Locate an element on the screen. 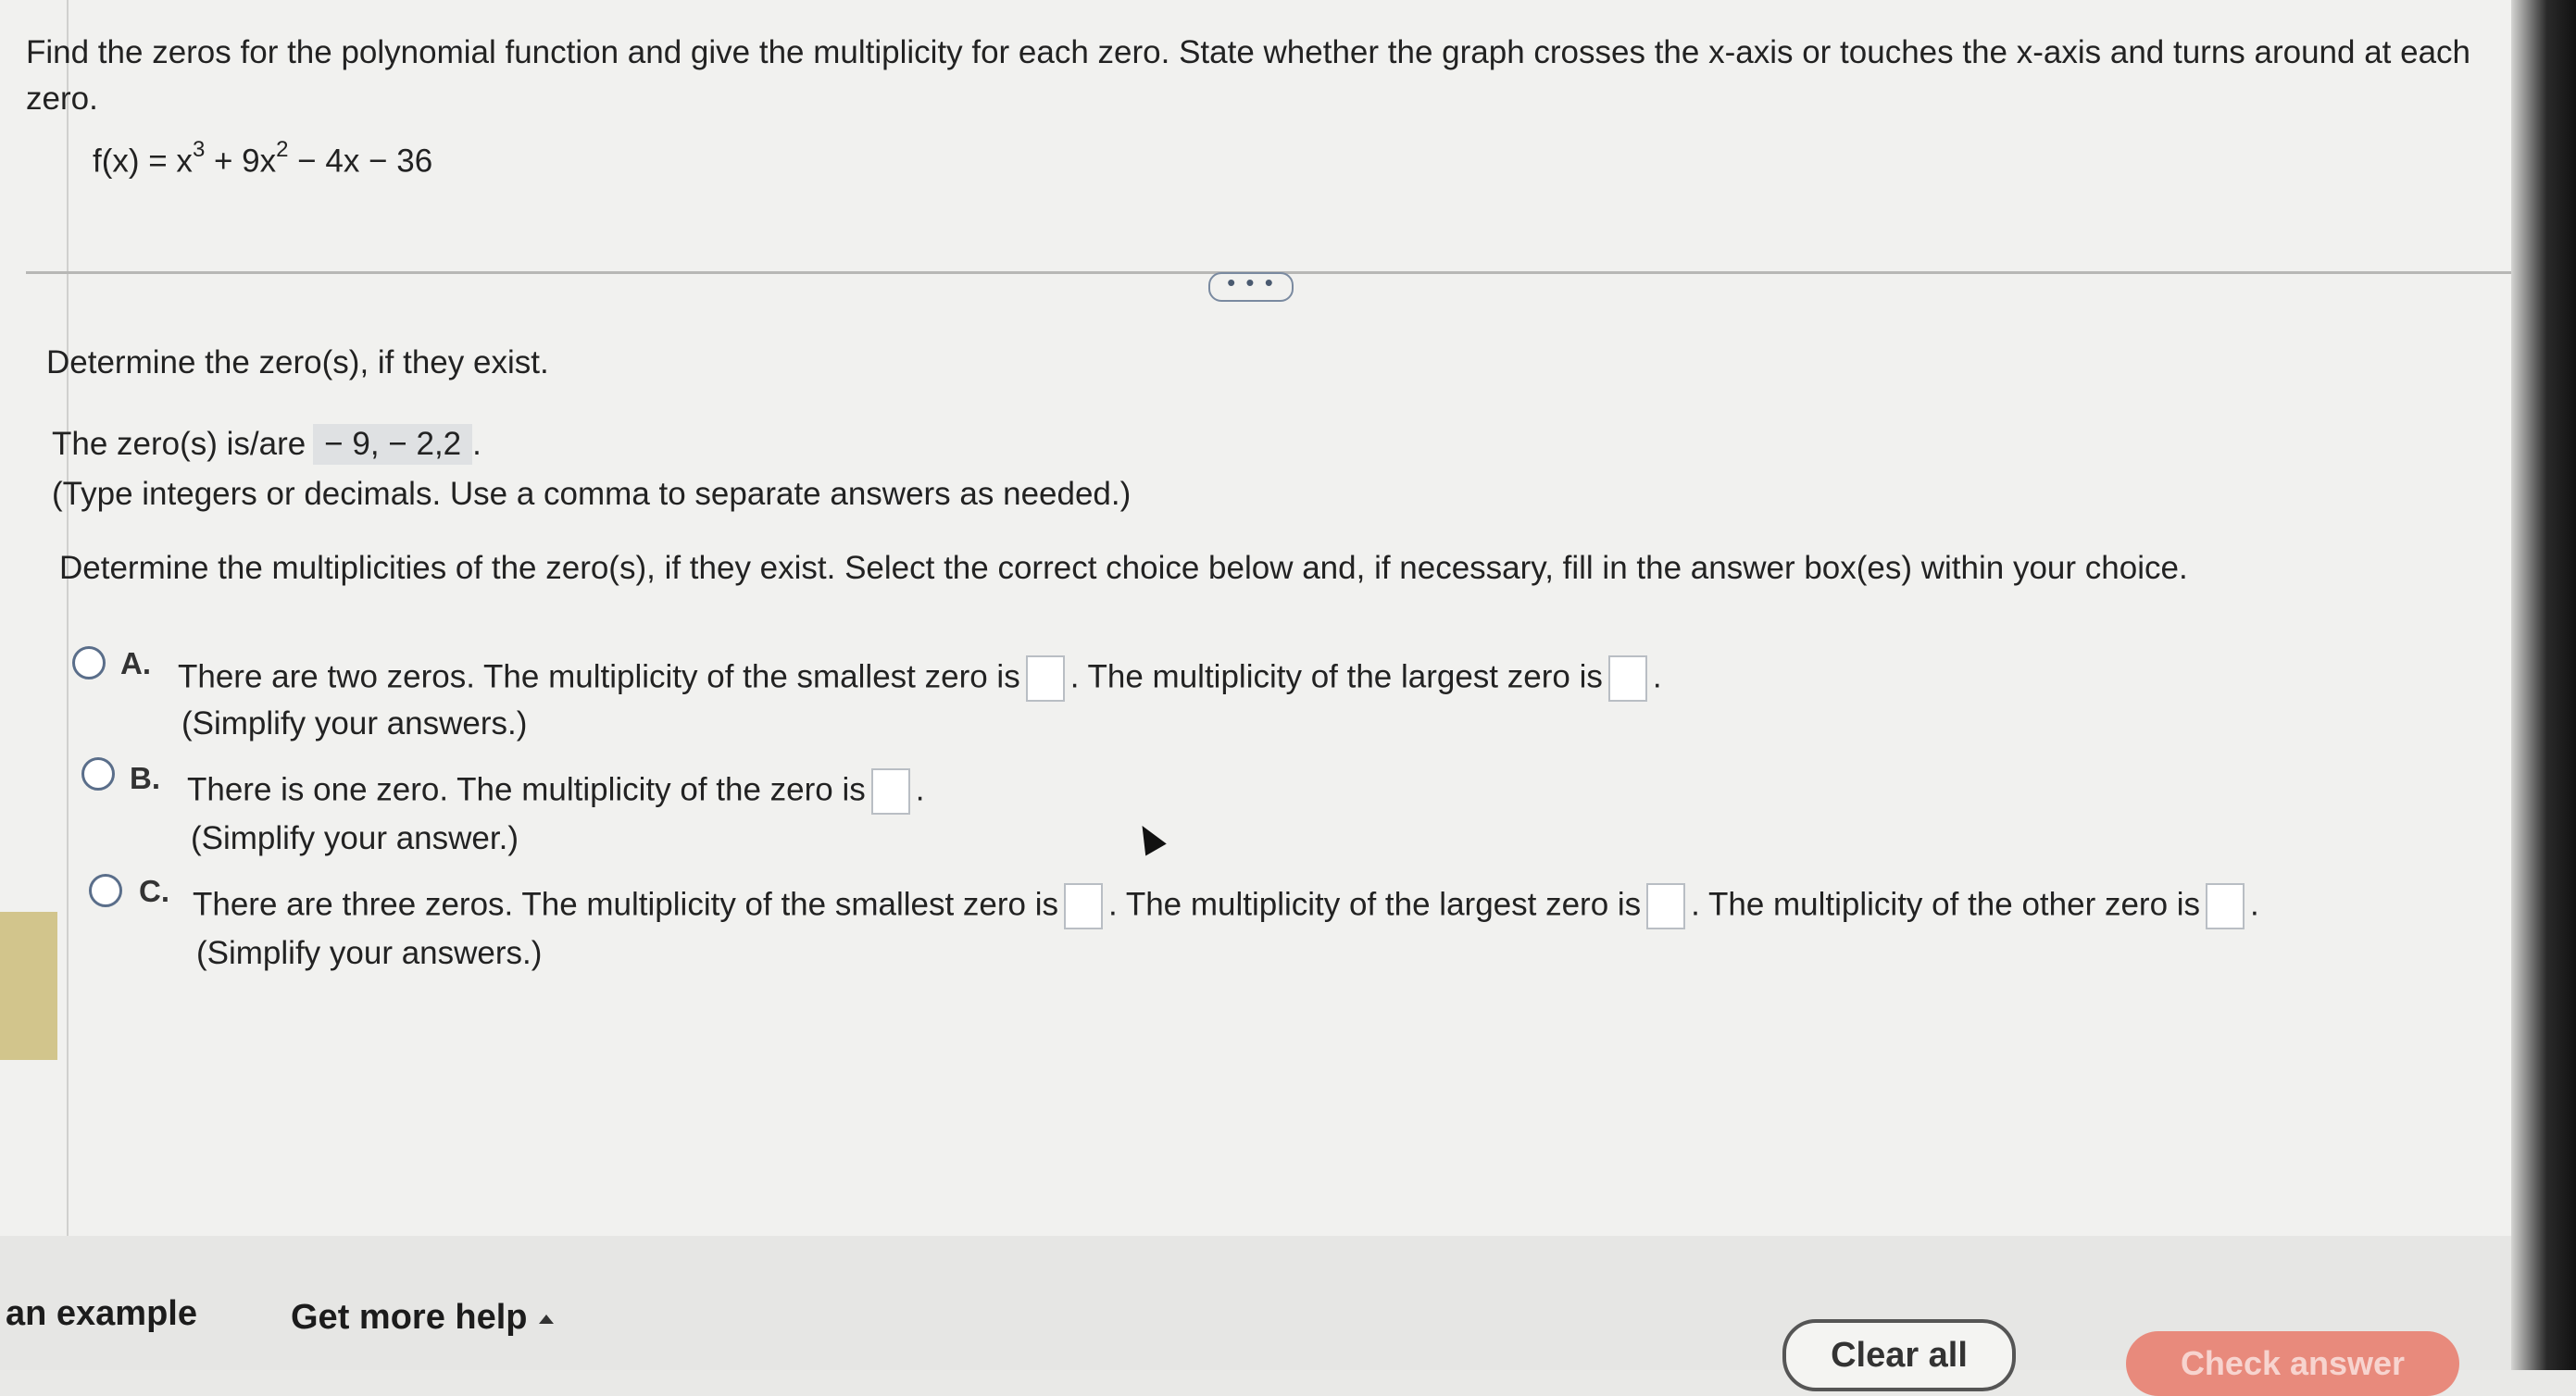 The width and height of the screenshot is (2576, 1396). screen-edge is located at coordinates (2543, 685).